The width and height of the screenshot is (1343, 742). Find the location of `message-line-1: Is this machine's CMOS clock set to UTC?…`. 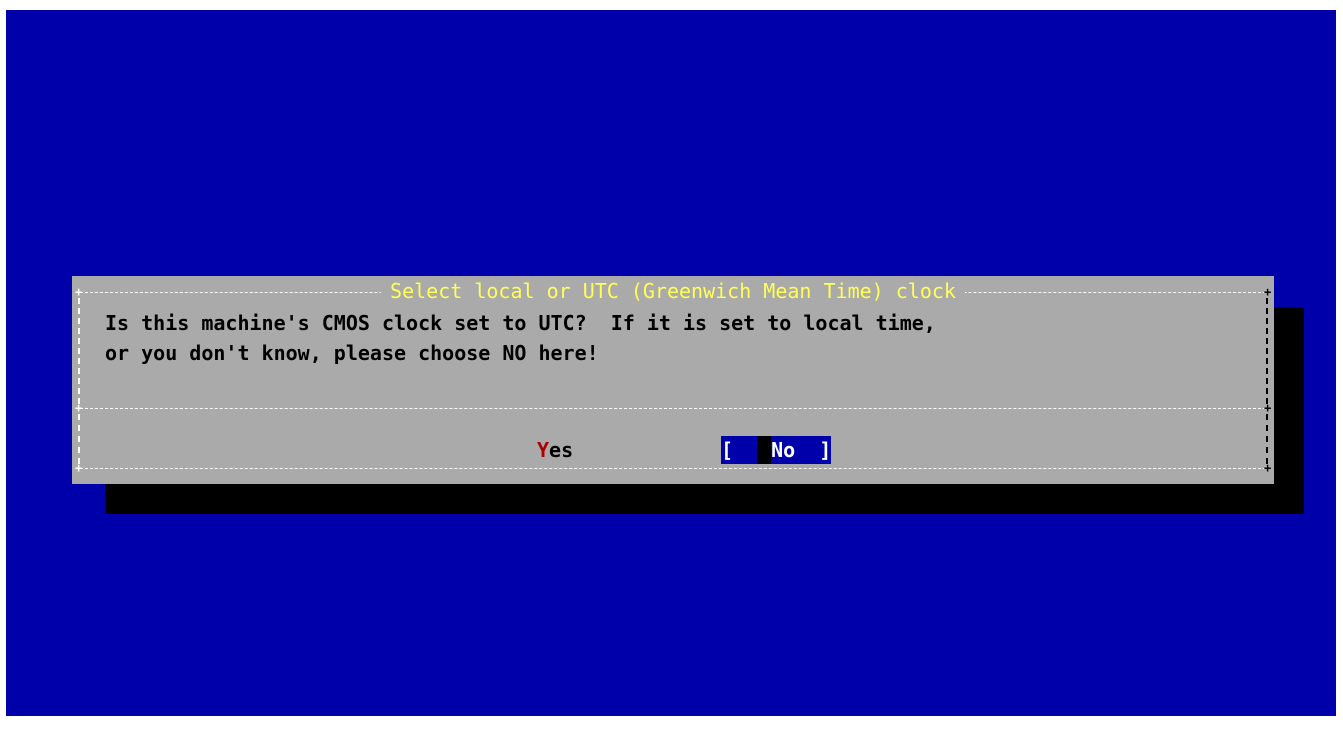

message-line-1: Is this machine's CMOS clock set to UTC?… is located at coordinates (520, 323).